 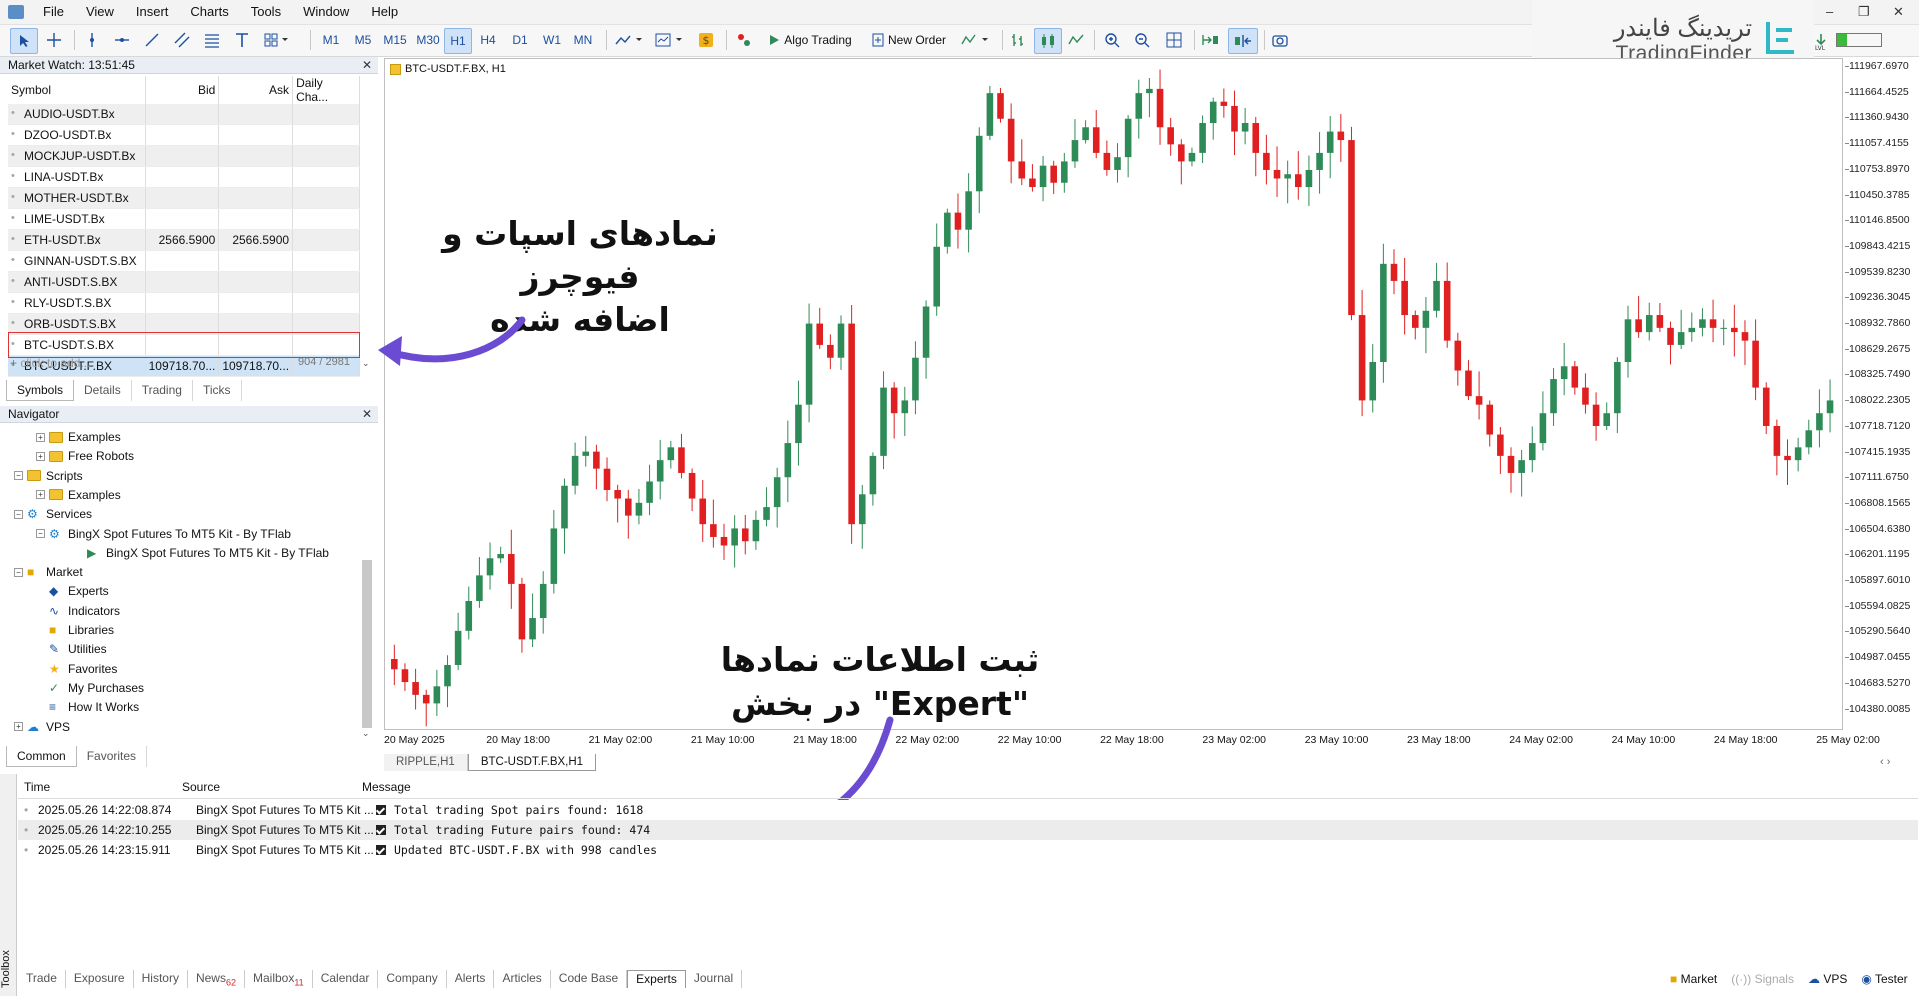 I want to click on navigator-scrollbar, so click(x=367, y=644).